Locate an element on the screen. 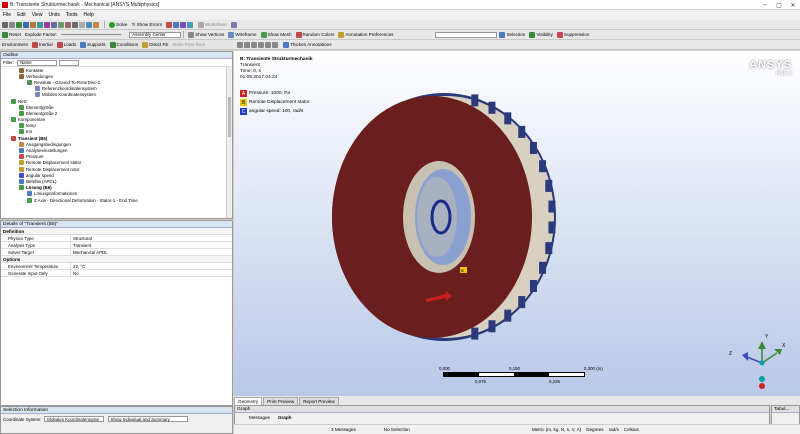  menu-edit: Edit is located at coordinates (21, 15).